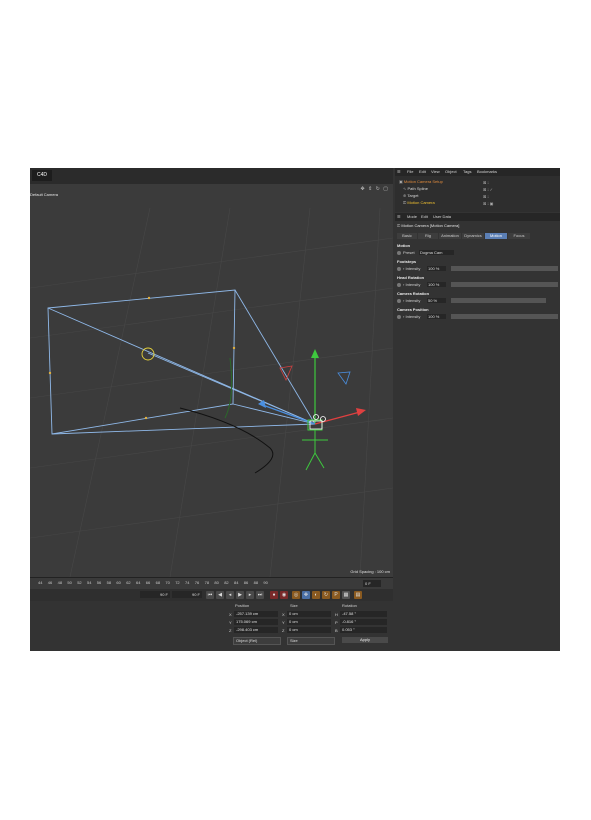  Describe the element at coordinates (363, 630) in the screenshot. I see `rot-b-field: 0.053 °` at that location.